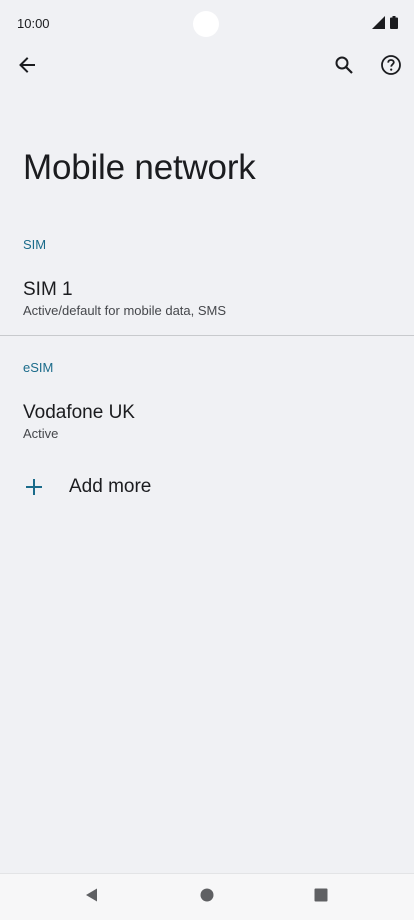 The image size is (414, 920). I want to click on item-title: SIM 1, so click(48, 289).